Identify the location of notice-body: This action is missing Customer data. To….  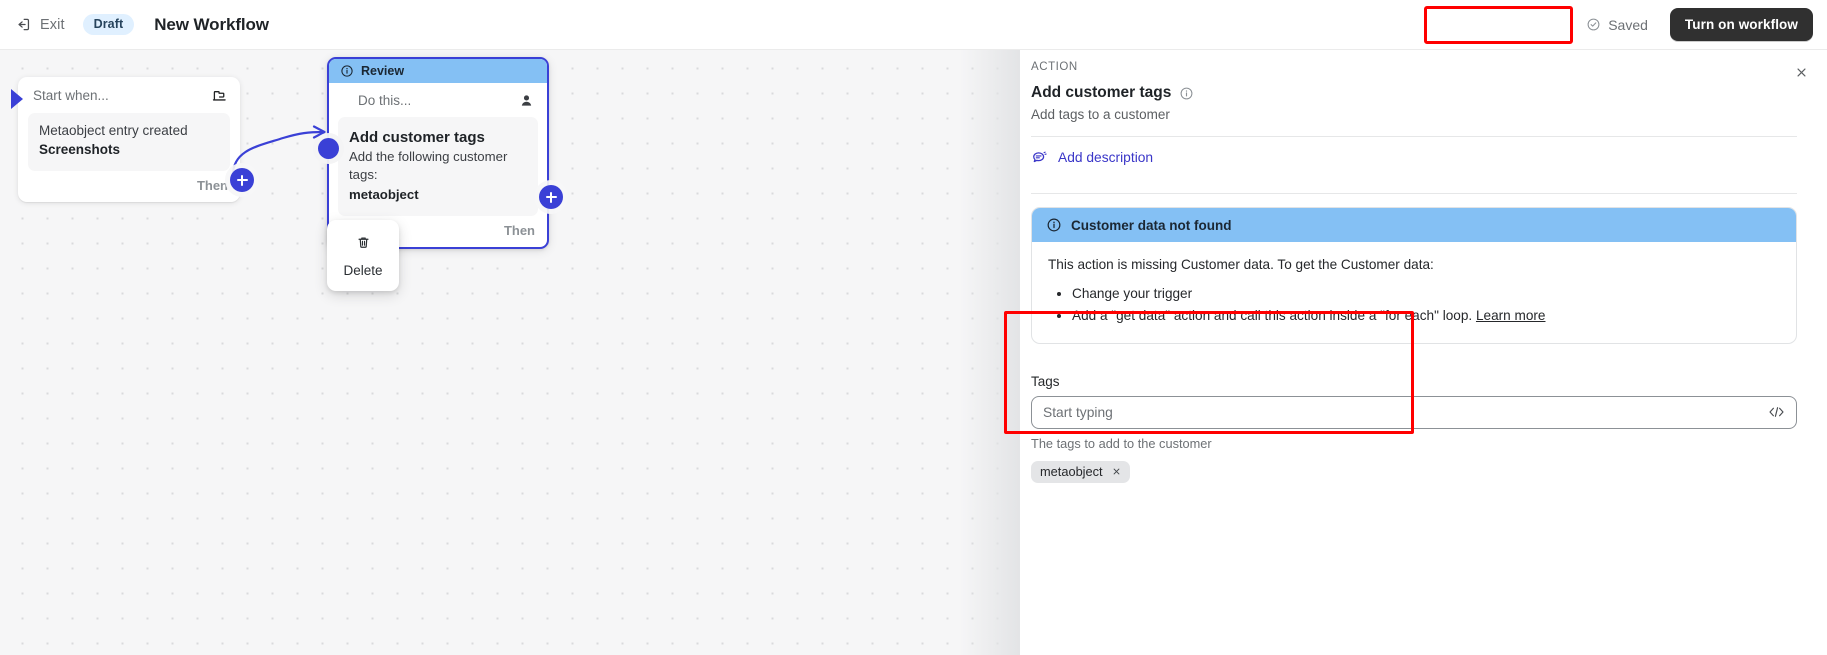
(1414, 292).